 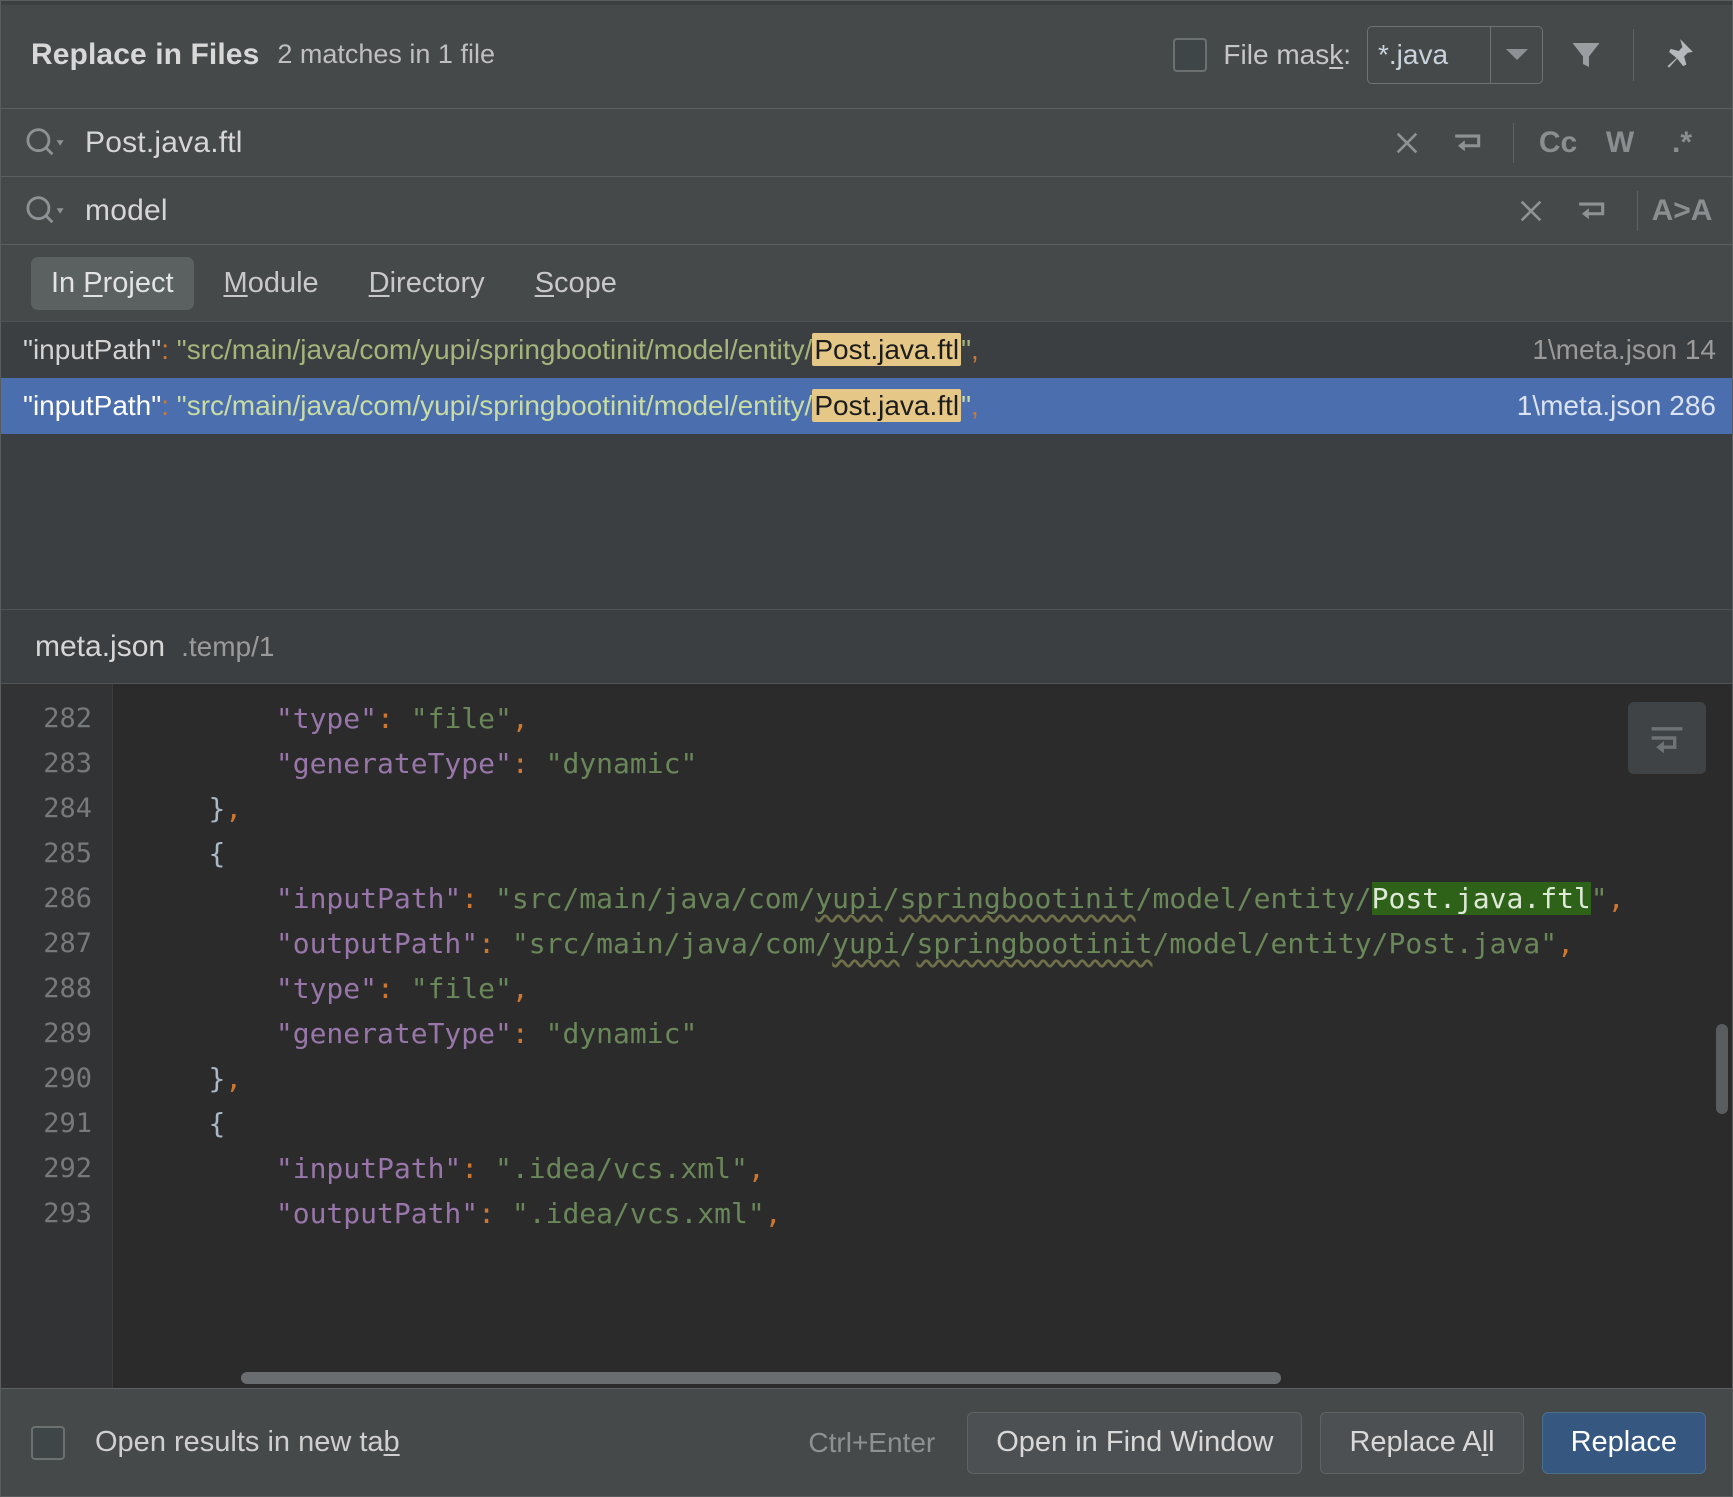 I want to click on chevron-down-icon, so click(x=1516, y=54).